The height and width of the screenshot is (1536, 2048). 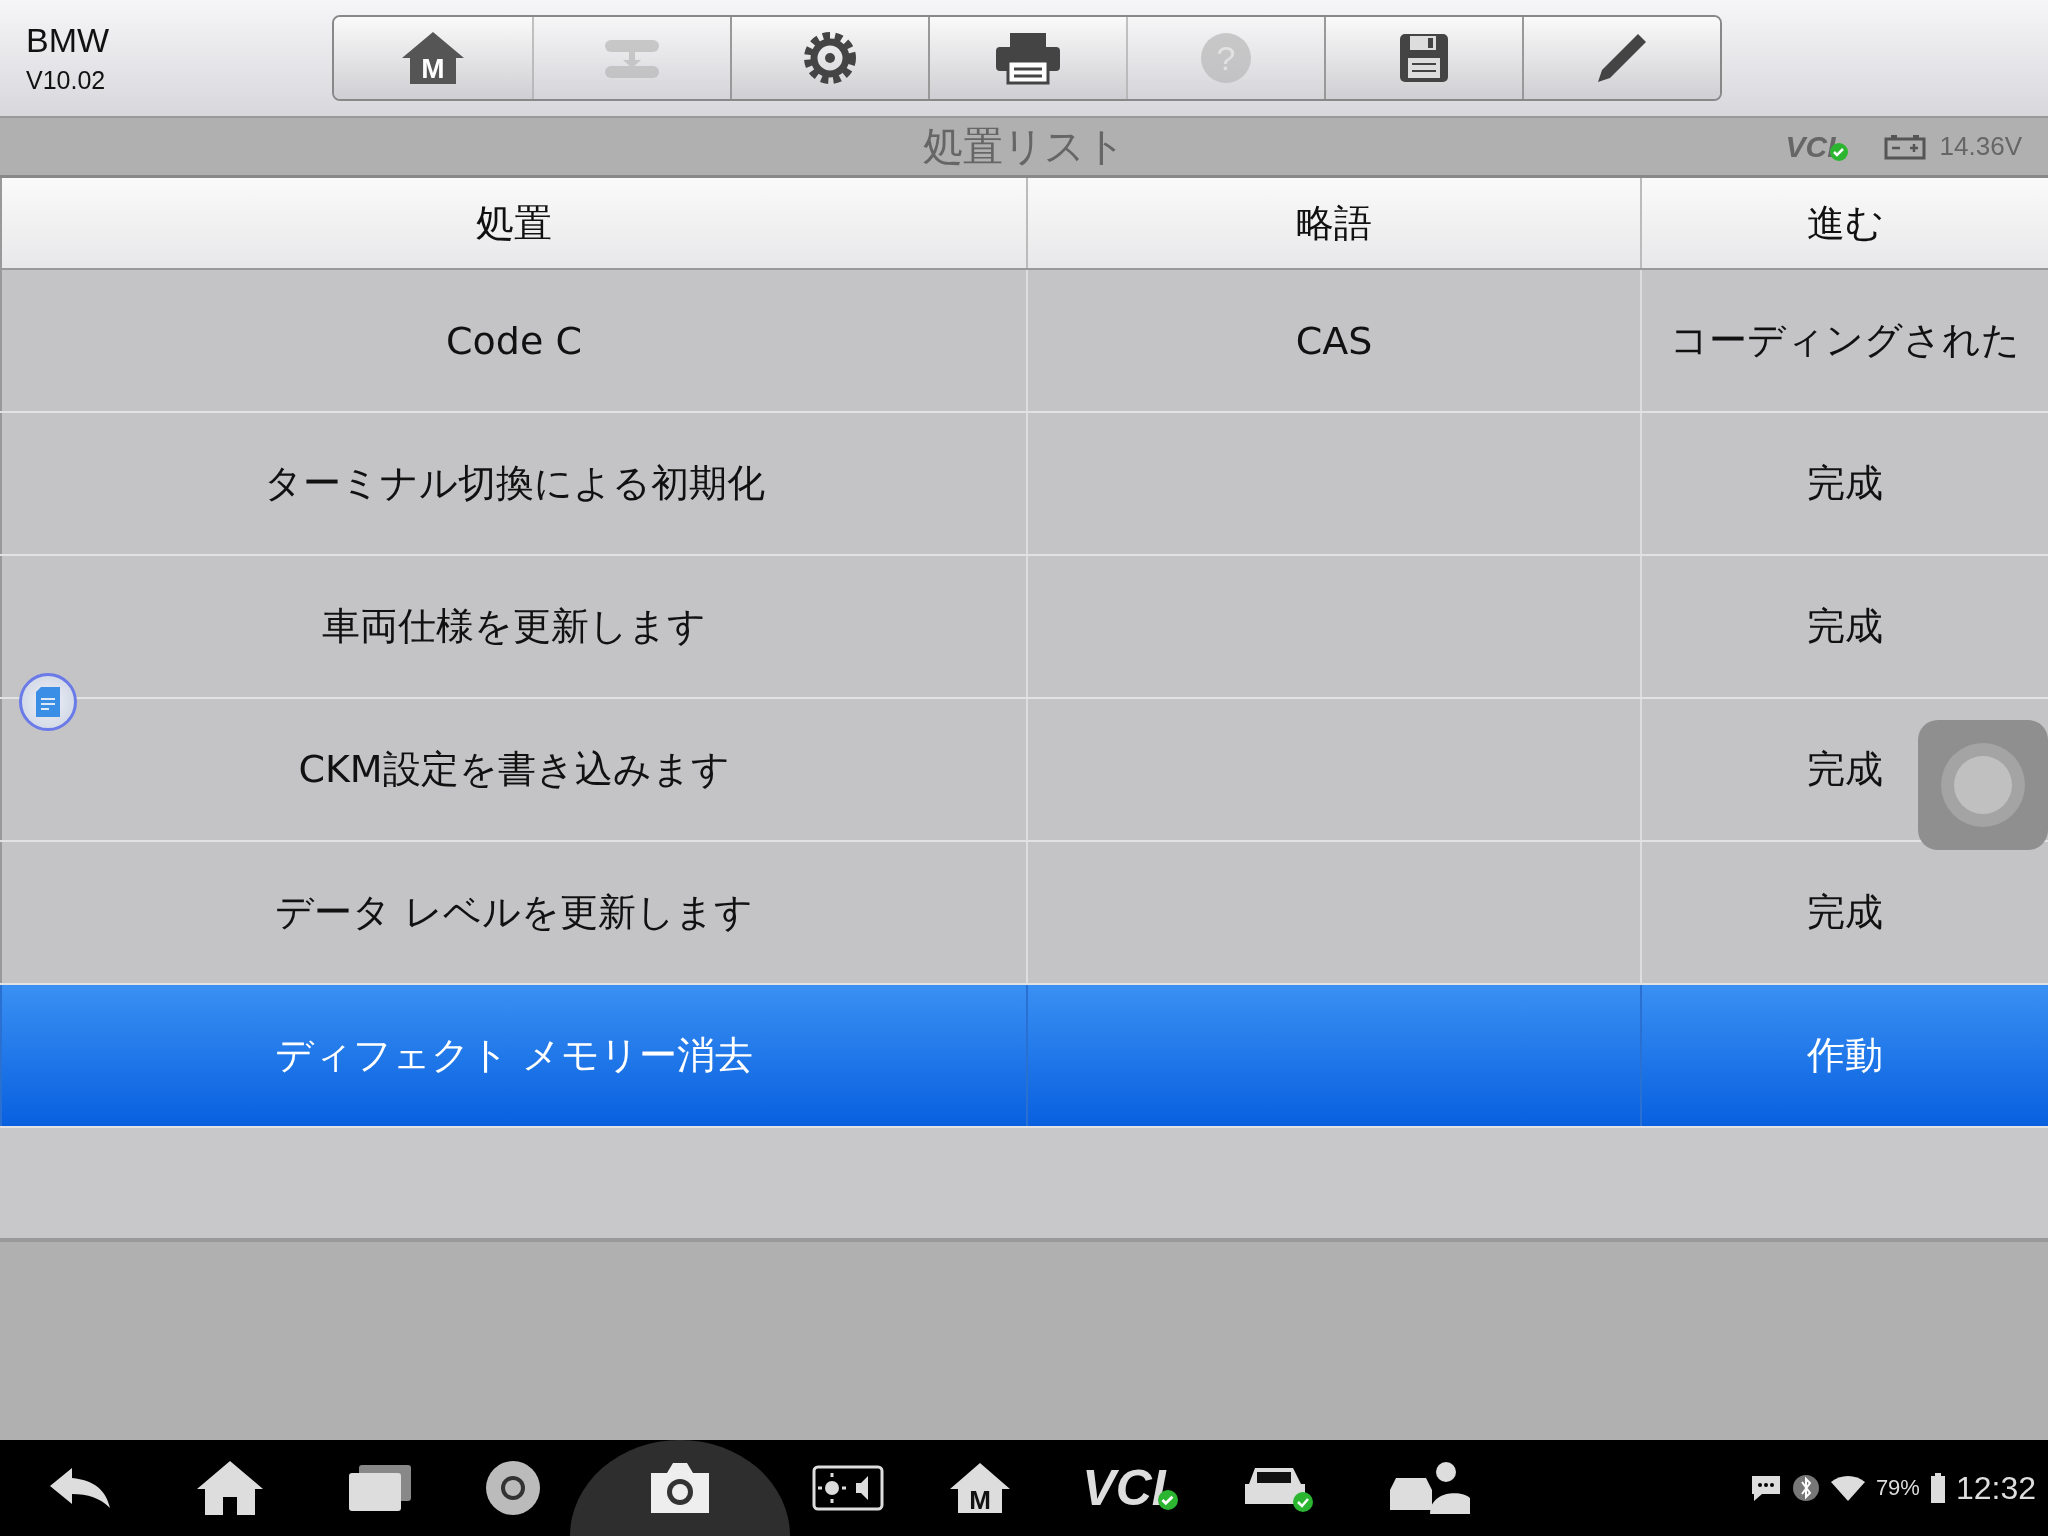 What do you see at coordinates (514, 1055) in the screenshot?
I see `table-cell-text: ディフェクト メモリー消去` at bounding box center [514, 1055].